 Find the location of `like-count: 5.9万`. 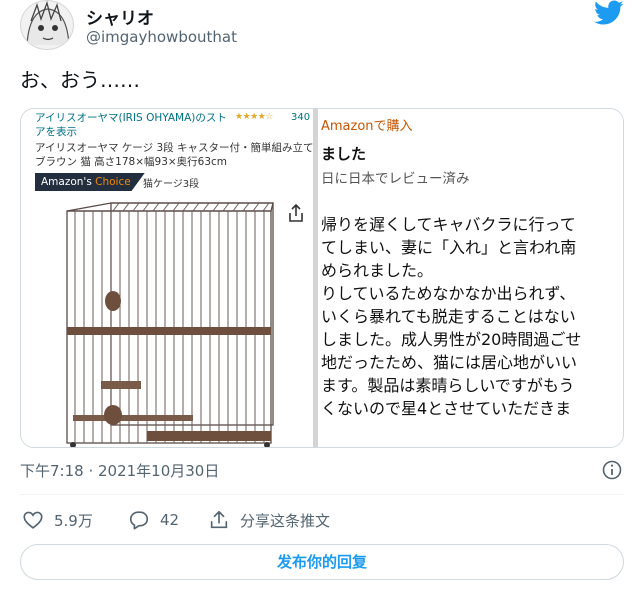

like-count: 5.9万 is located at coordinates (73, 520).